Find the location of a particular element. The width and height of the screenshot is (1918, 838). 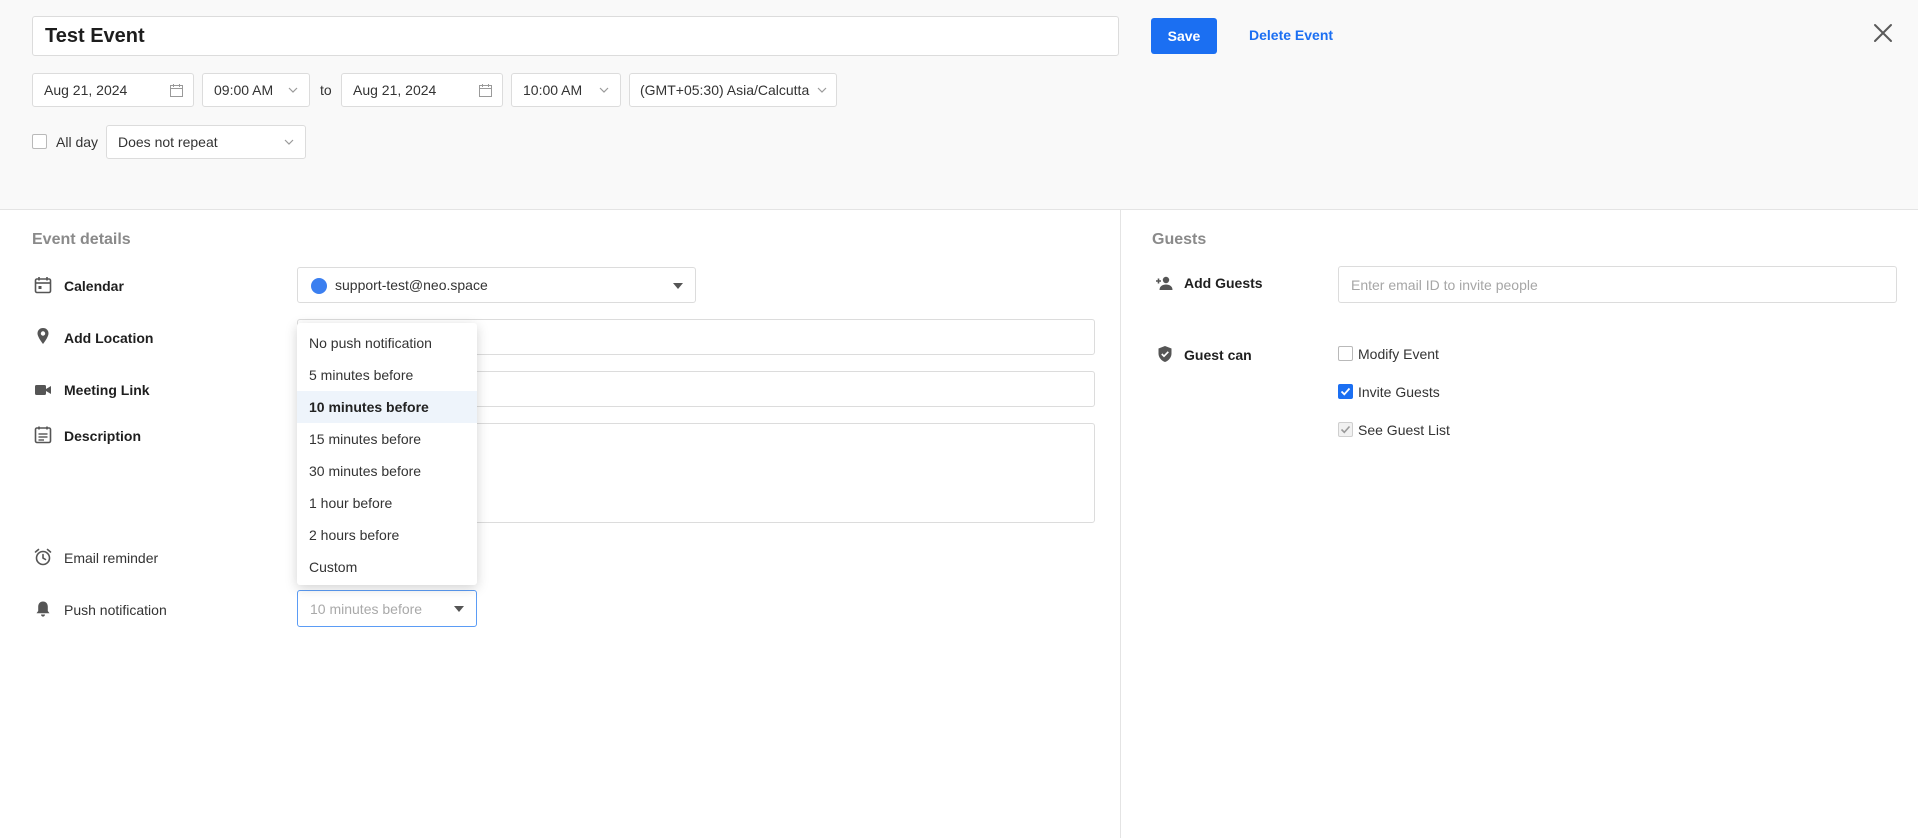

start-time-select: 09:00 AM is located at coordinates (256, 90).